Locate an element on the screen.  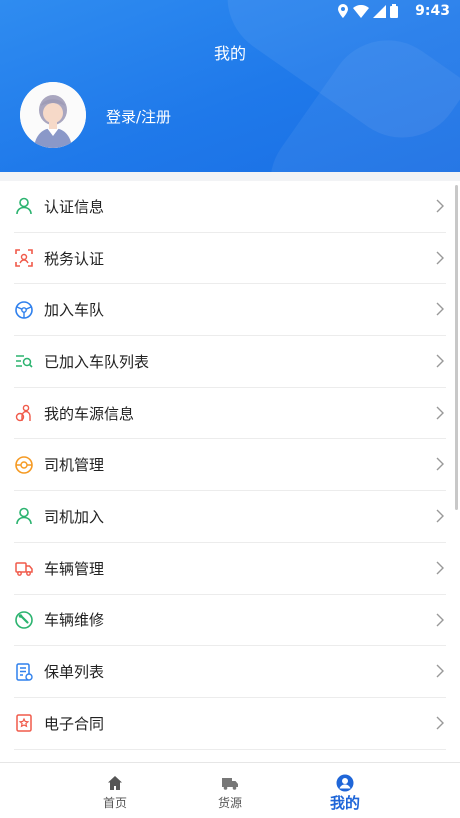
face-scan-icon is located at coordinates (24, 258).